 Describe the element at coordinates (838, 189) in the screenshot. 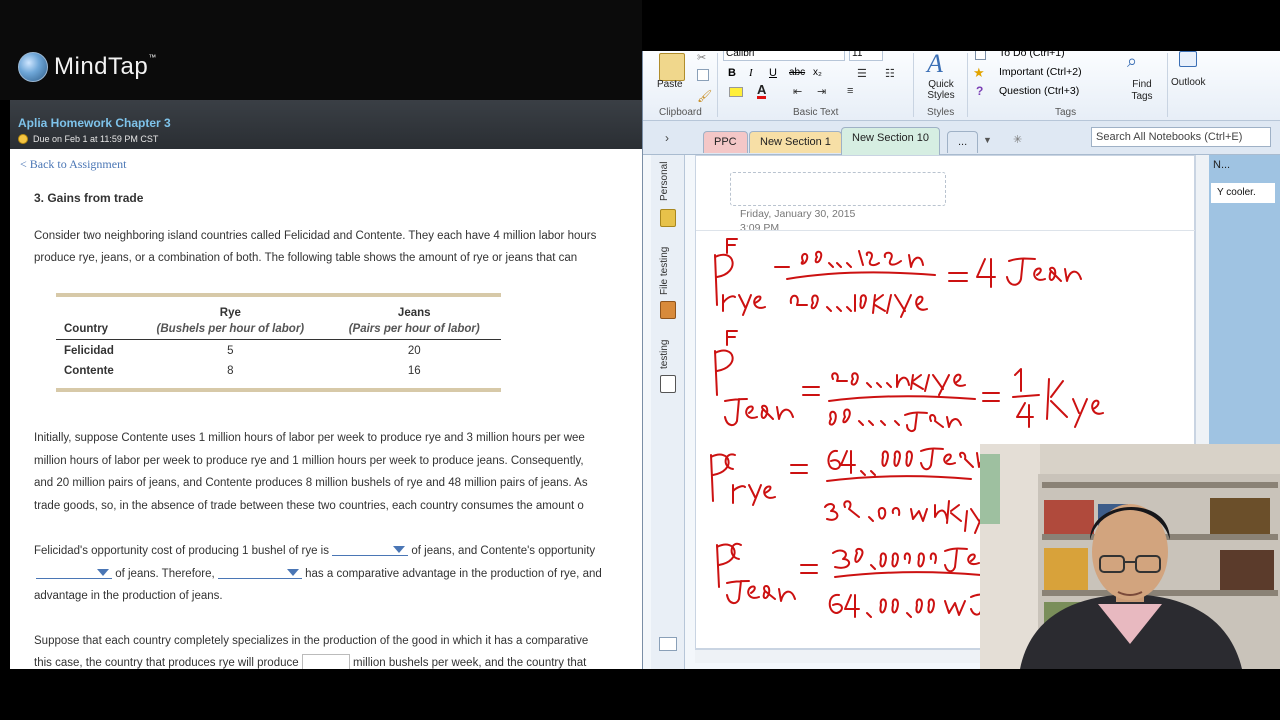

I see `page-title-box` at that location.